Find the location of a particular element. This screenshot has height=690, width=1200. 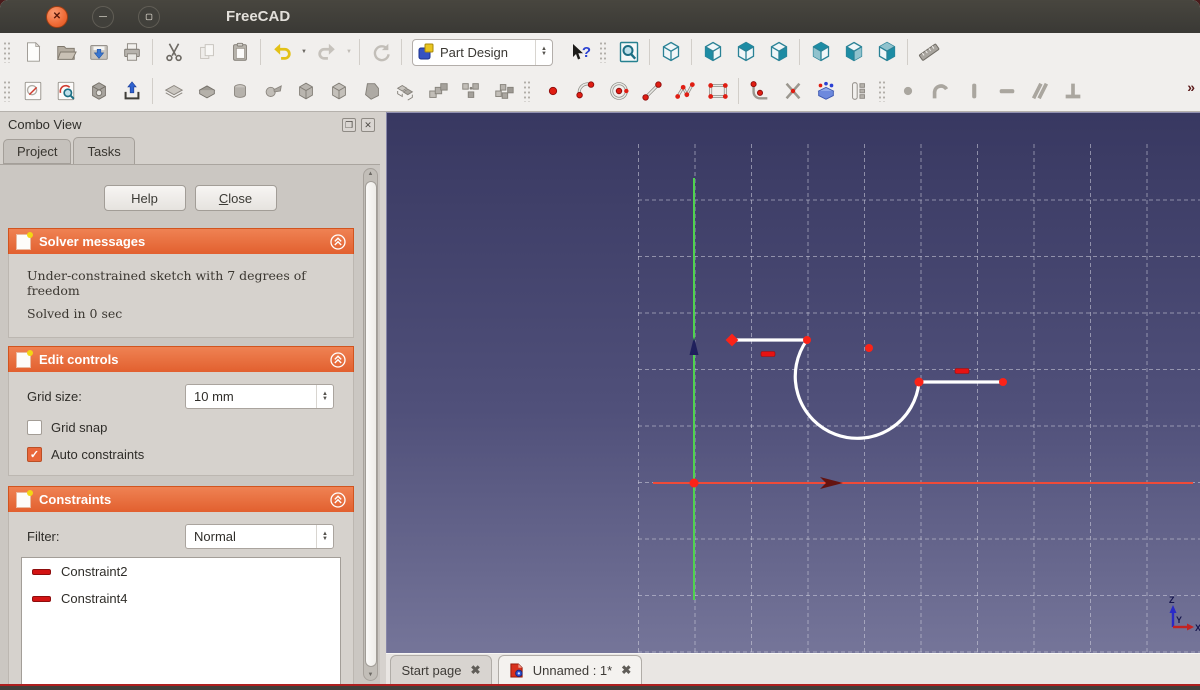

measure-button is located at coordinates (928, 52).